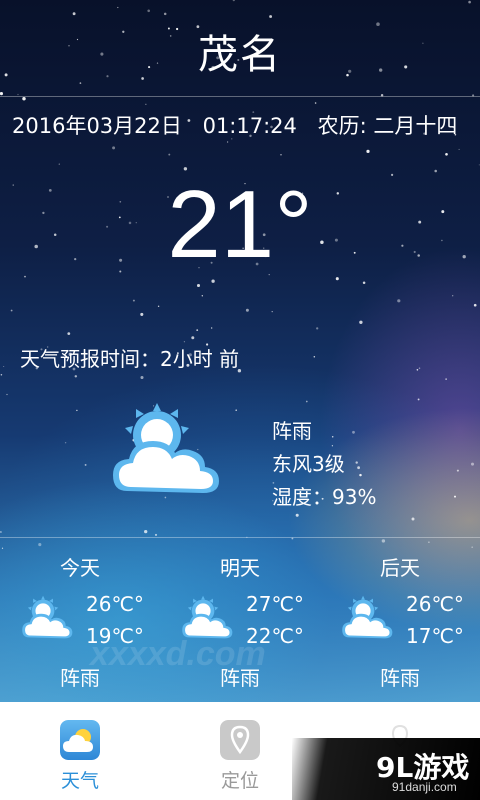 Image resolution: width=480 pixels, height=800 pixels. What do you see at coordinates (400, 620) in the screenshot?
I see `forecast-day-after-tomorrow: 后天 26℃° 17℃° 阵雨` at bounding box center [400, 620].